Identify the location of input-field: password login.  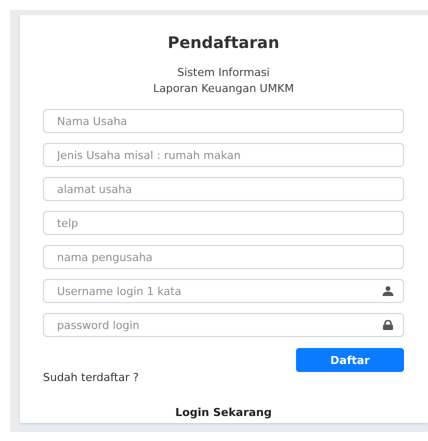
(223, 325).